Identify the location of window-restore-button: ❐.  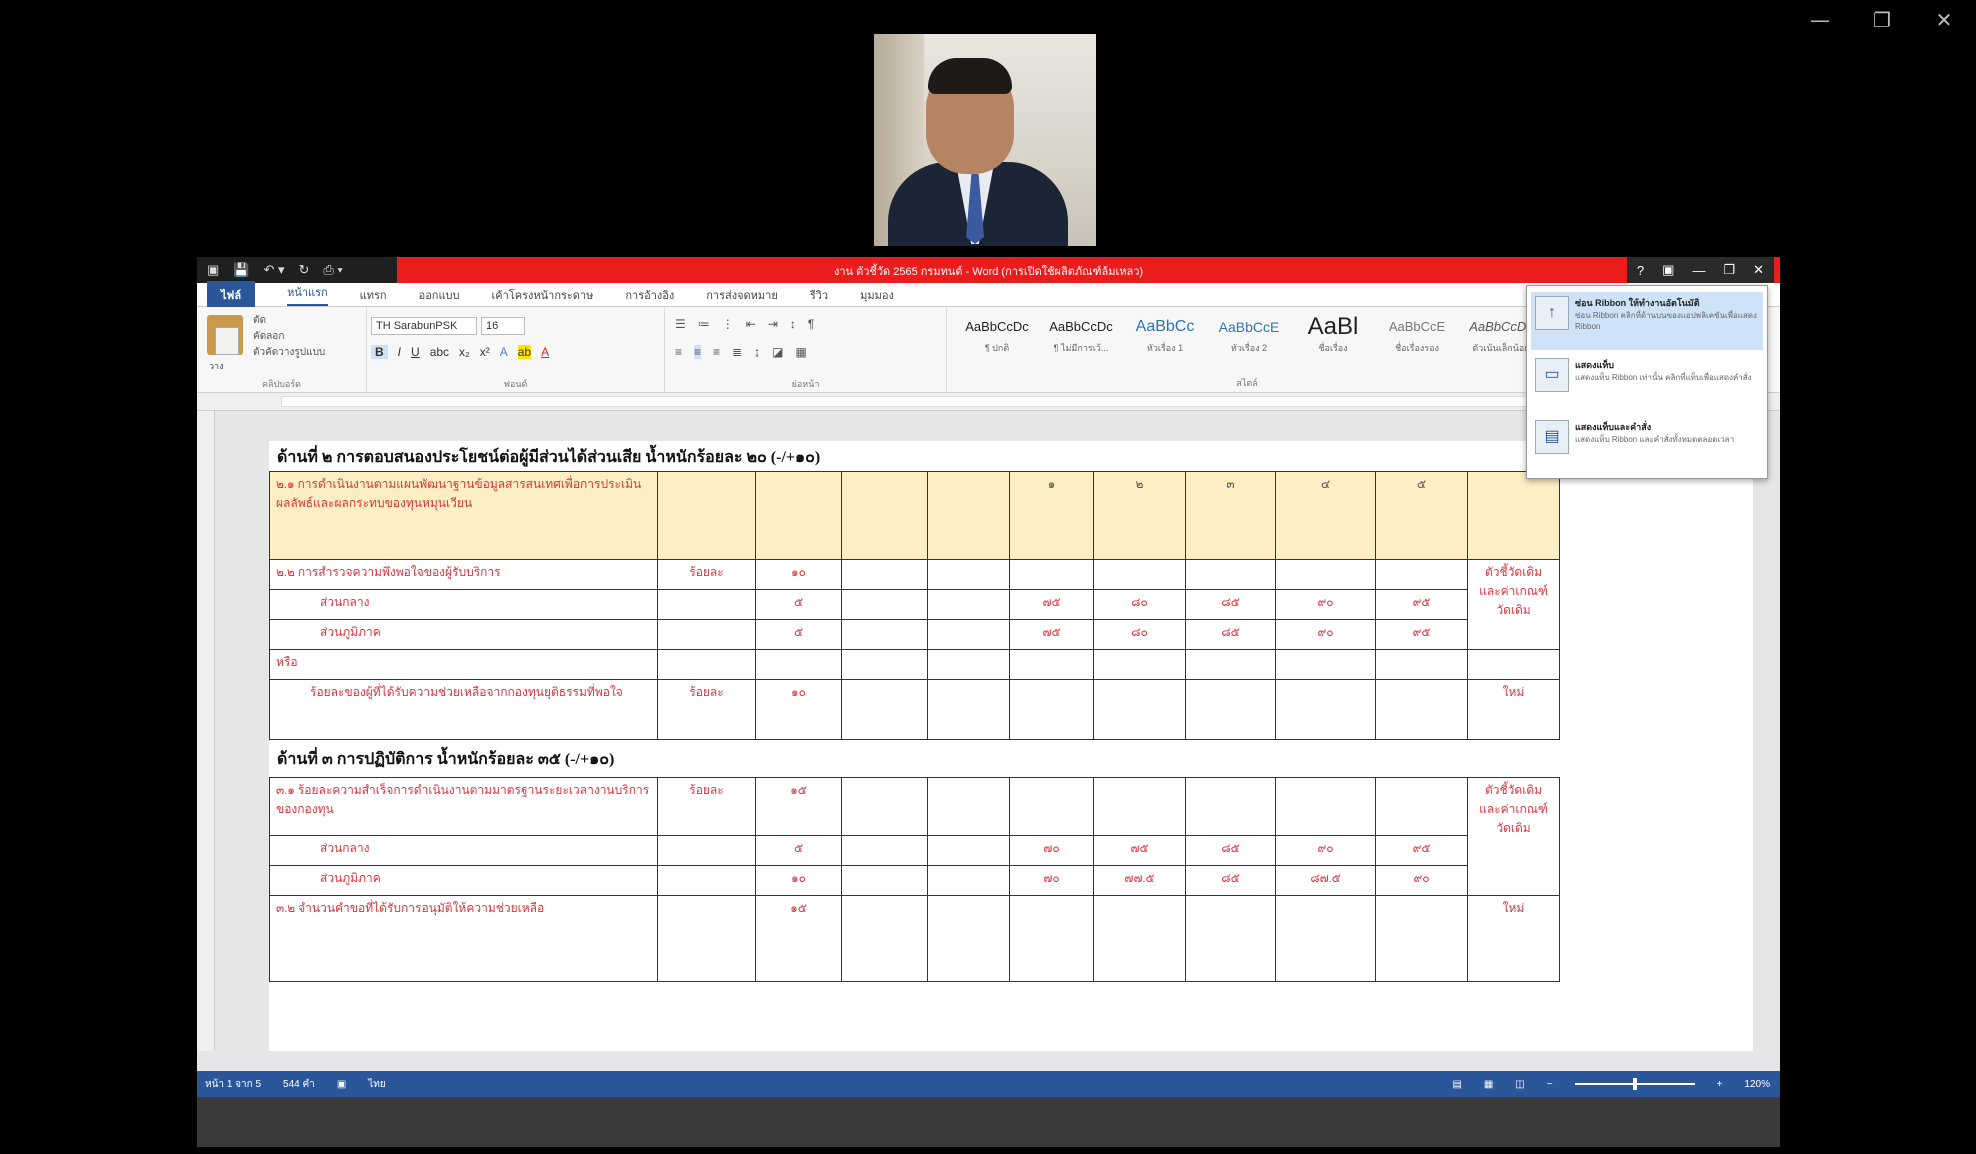
(1882, 20).